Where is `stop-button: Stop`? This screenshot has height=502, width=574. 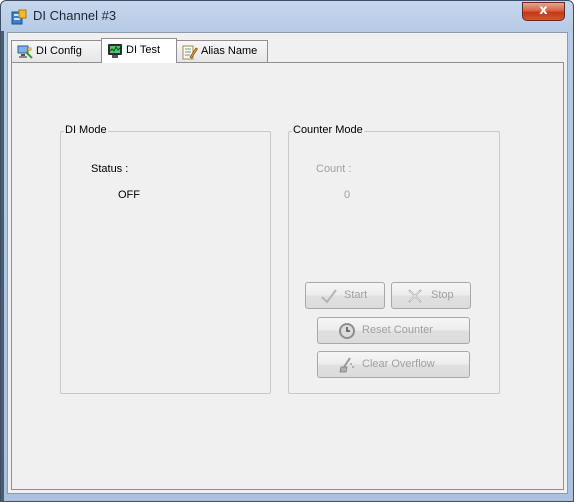 stop-button: Stop is located at coordinates (431, 295).